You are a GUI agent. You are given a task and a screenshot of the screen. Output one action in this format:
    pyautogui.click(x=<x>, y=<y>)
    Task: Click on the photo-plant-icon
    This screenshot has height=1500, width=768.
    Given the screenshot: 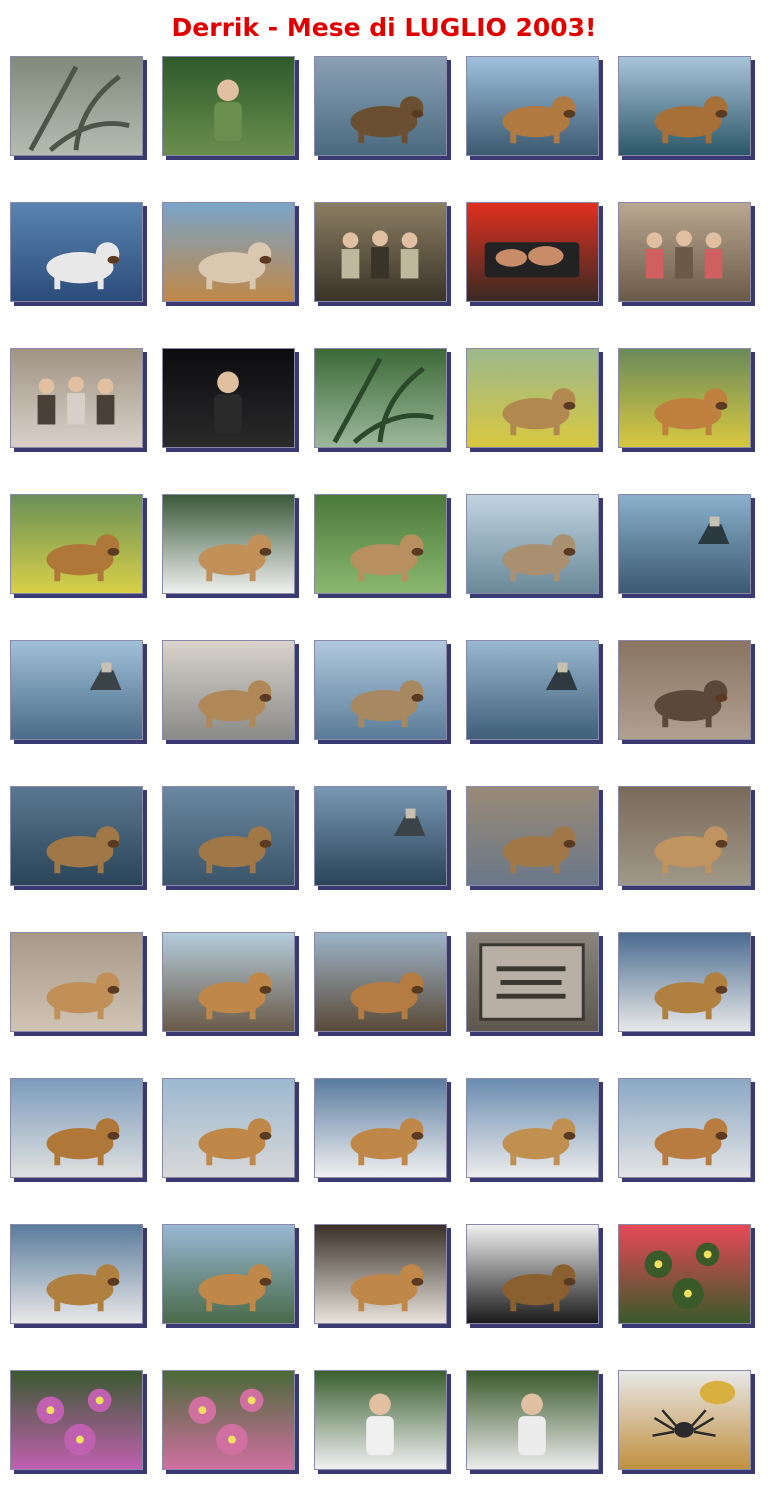 What is the action you would take?
    pyautogui.click(x=380, y=398)
    